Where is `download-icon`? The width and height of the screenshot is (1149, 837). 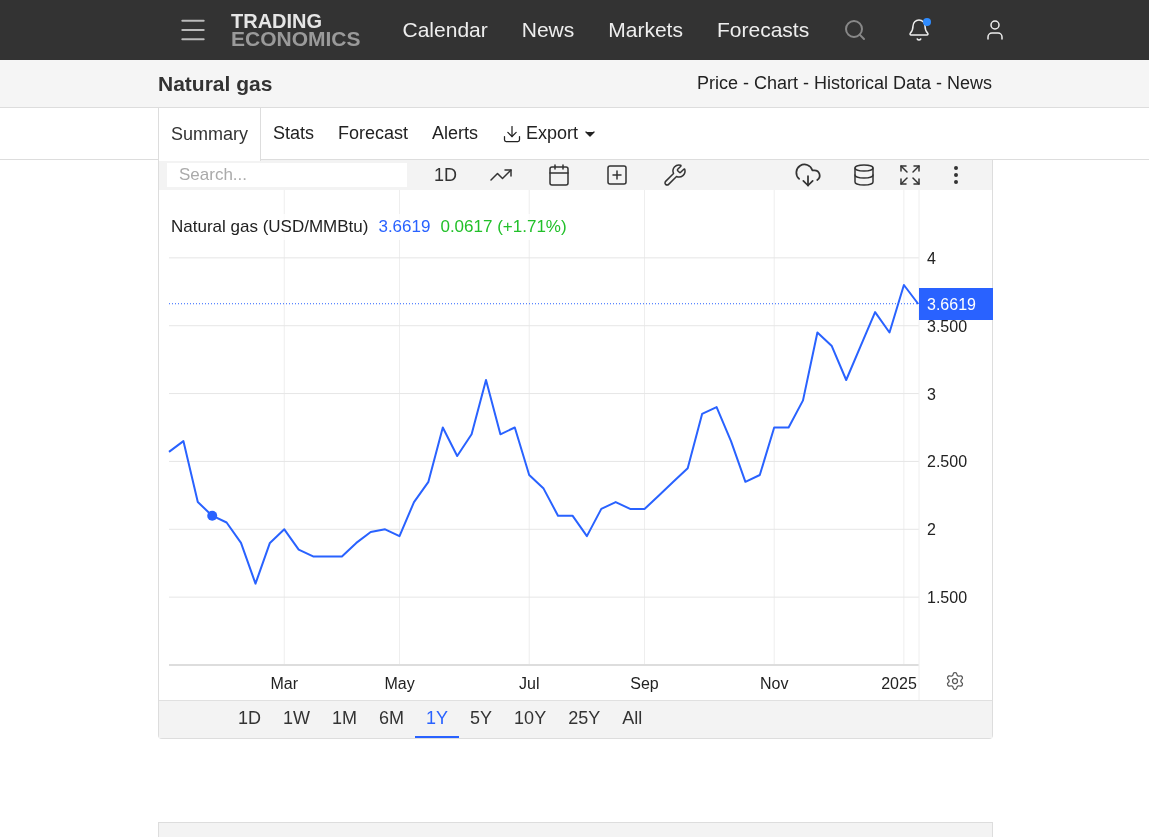 download-icon is located at coordinates (512, 133).